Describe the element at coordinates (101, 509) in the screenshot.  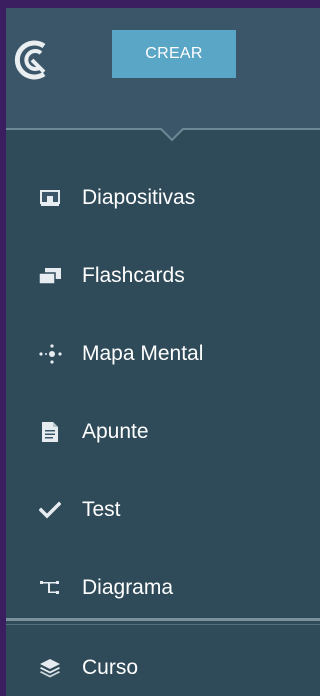
I see `menu-item-label: Test` at that location.